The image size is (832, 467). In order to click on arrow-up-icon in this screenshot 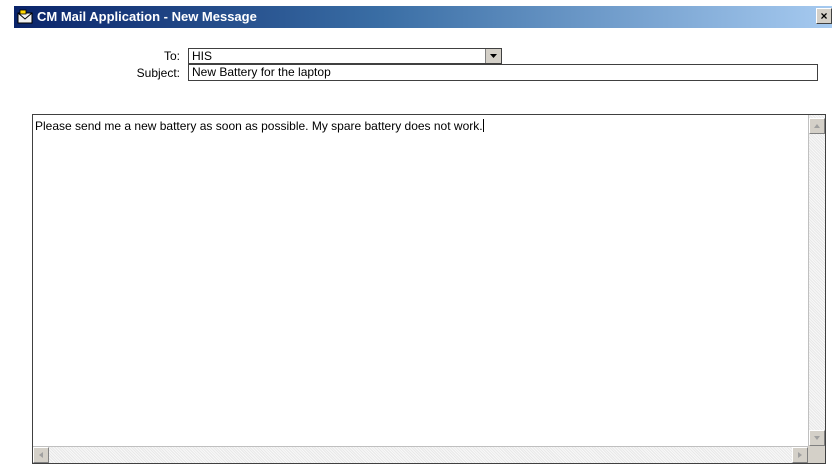, I will do `click(817, 126)`.